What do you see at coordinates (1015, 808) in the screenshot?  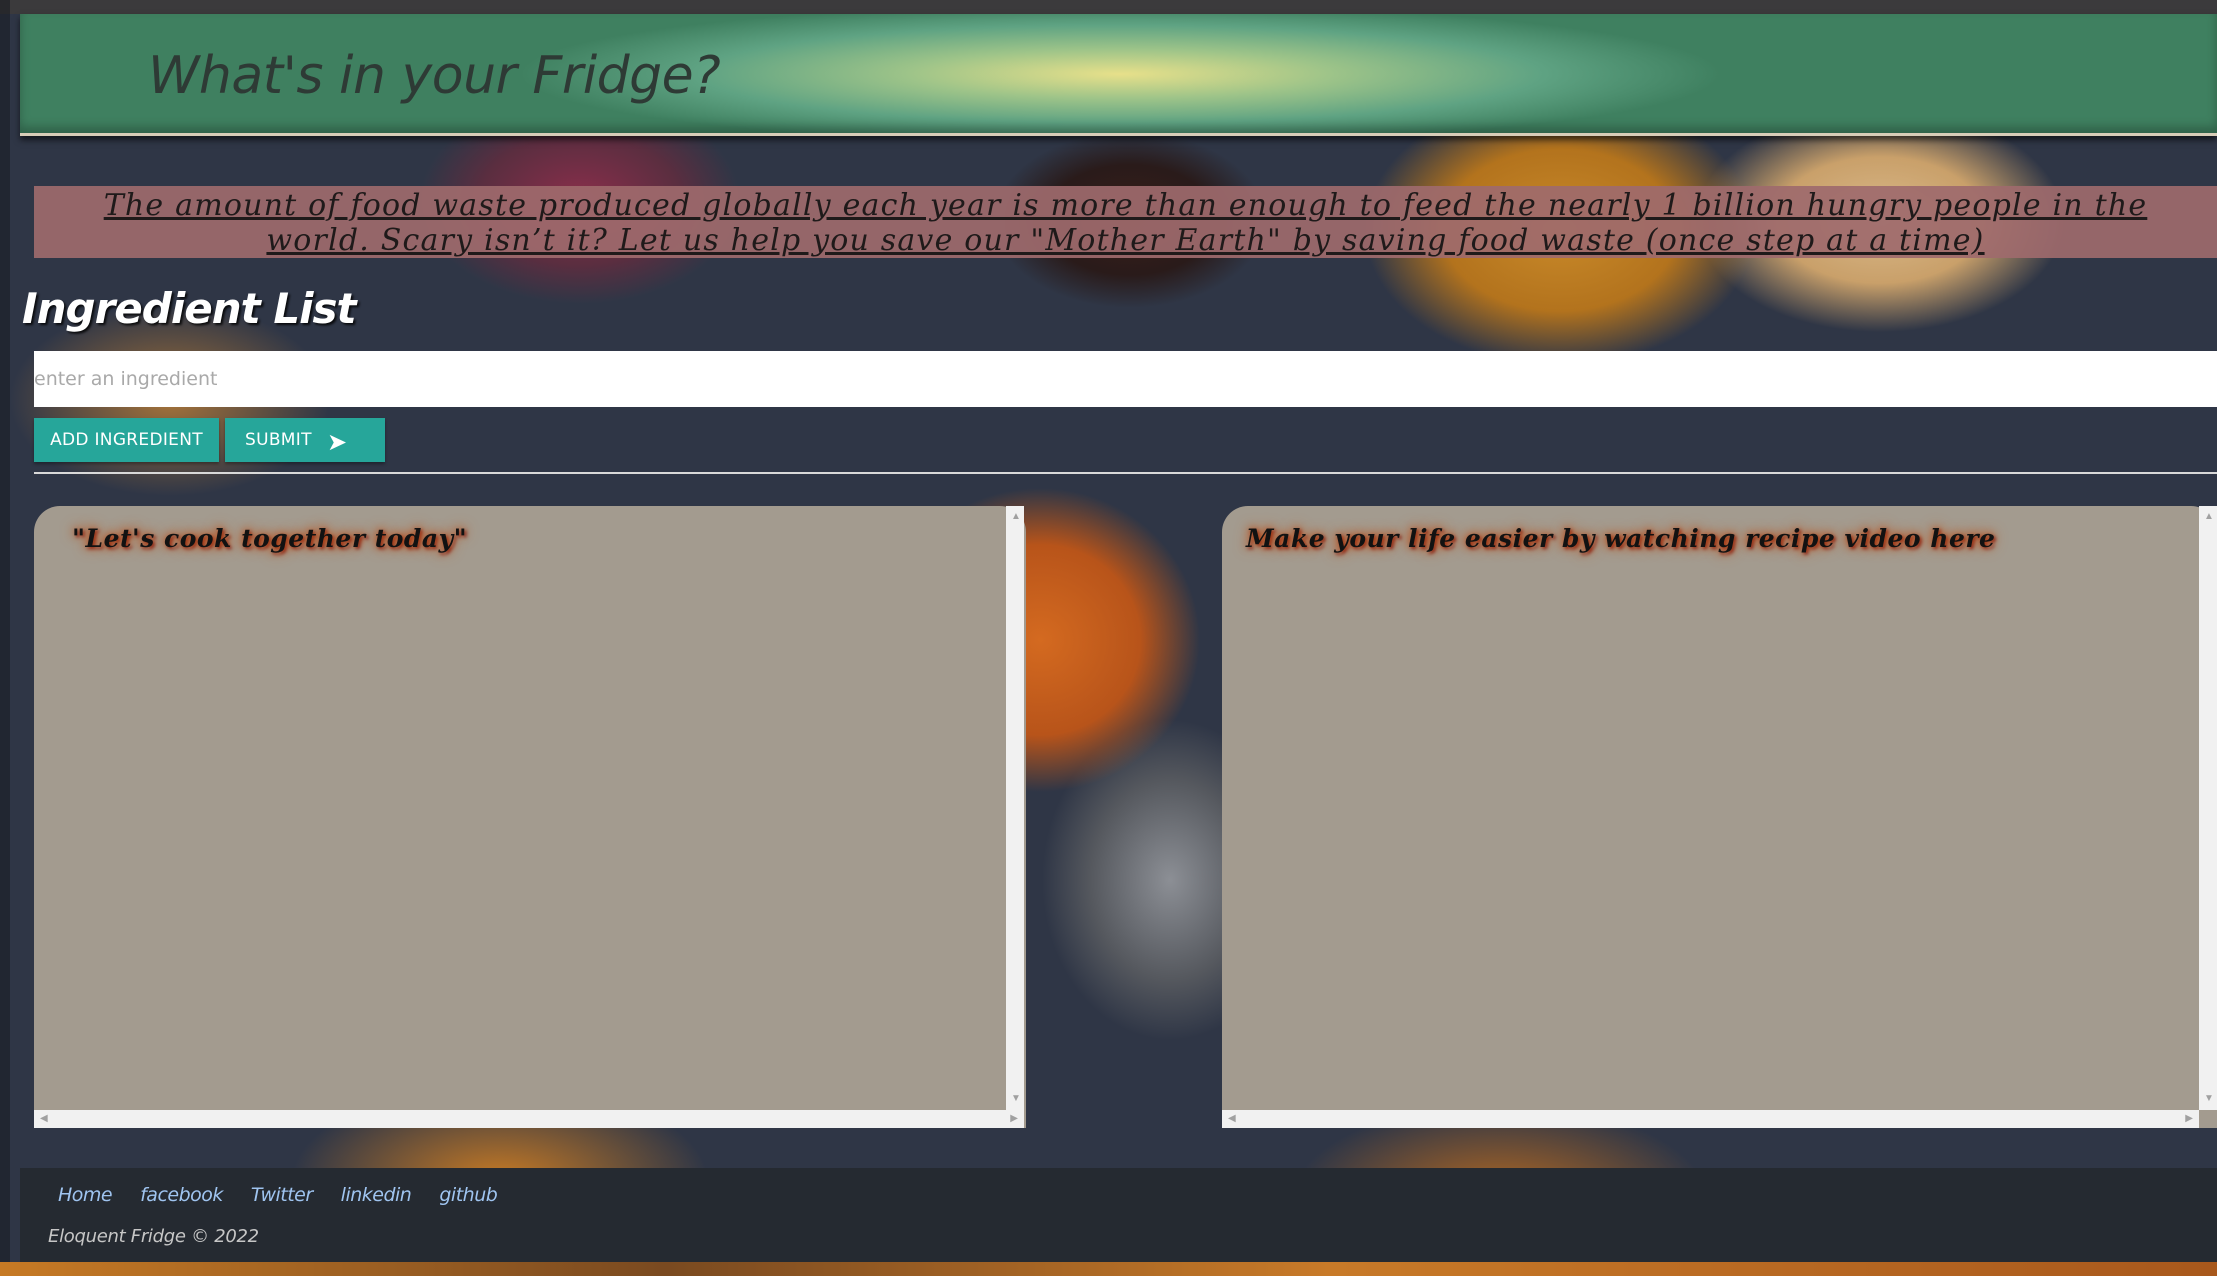 I see `recipes-vertical-scrollbar: ▲ ▼` at bounding box center [1015, 808].